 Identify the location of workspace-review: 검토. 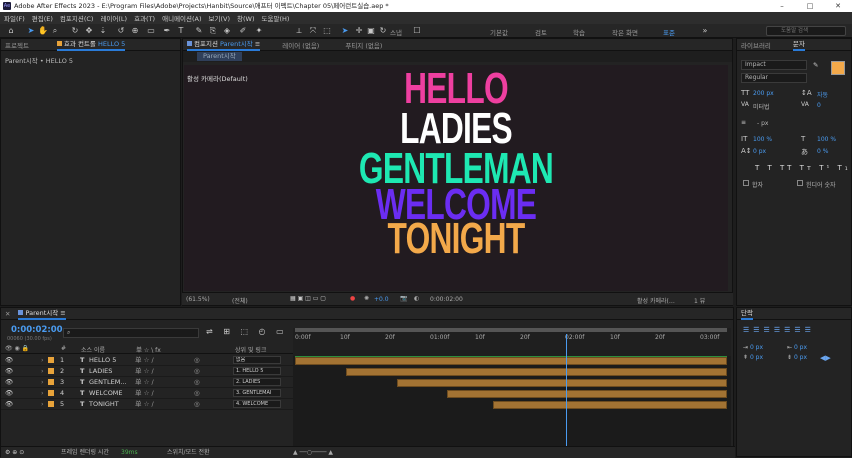
(541, 32).